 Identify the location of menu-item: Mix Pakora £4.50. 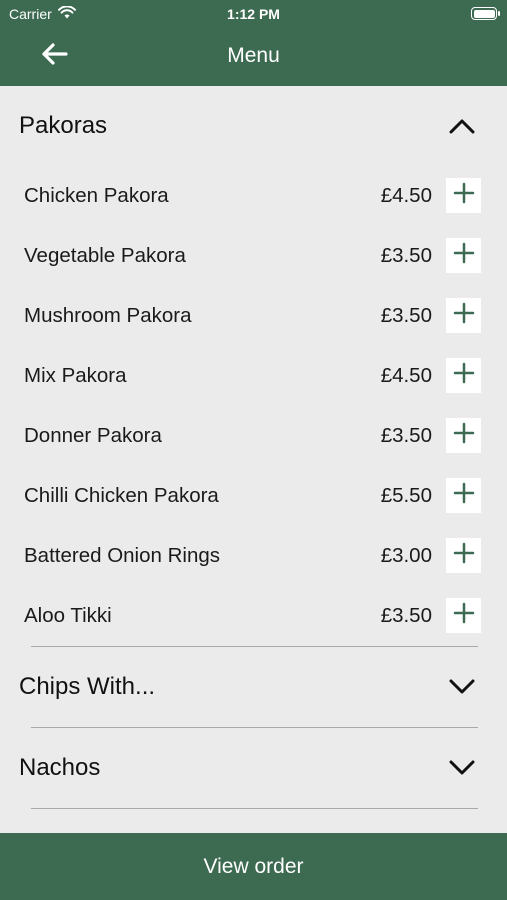
(253, 376).